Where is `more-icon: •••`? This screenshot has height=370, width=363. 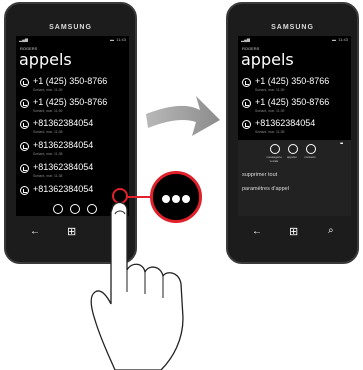
more-icon: ••• is located at coordinates (341, 144).